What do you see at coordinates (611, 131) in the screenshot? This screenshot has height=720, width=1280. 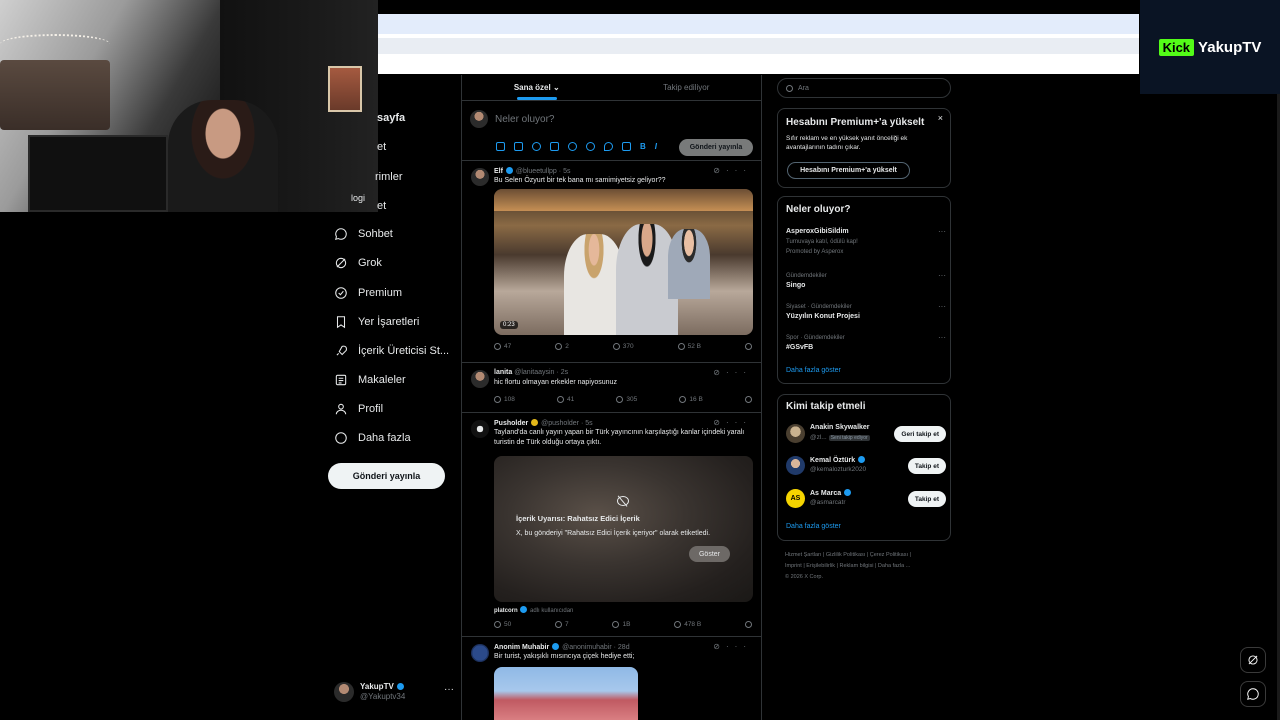 I see `composer: Neler oluyor? B I Gönderi yayınla` at bounding box center [611, 131].